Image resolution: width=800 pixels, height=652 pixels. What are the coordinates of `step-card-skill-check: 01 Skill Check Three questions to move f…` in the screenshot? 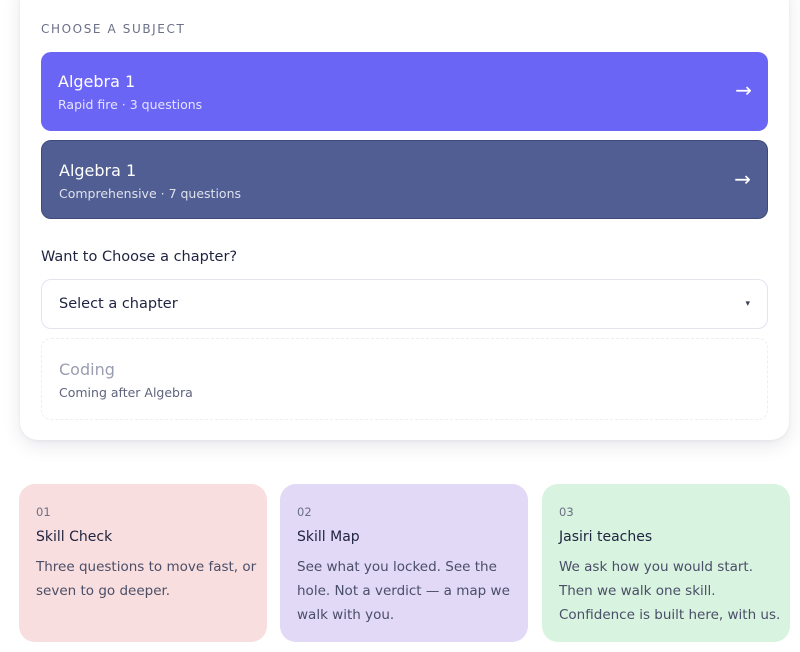 It's located at (143, 563).